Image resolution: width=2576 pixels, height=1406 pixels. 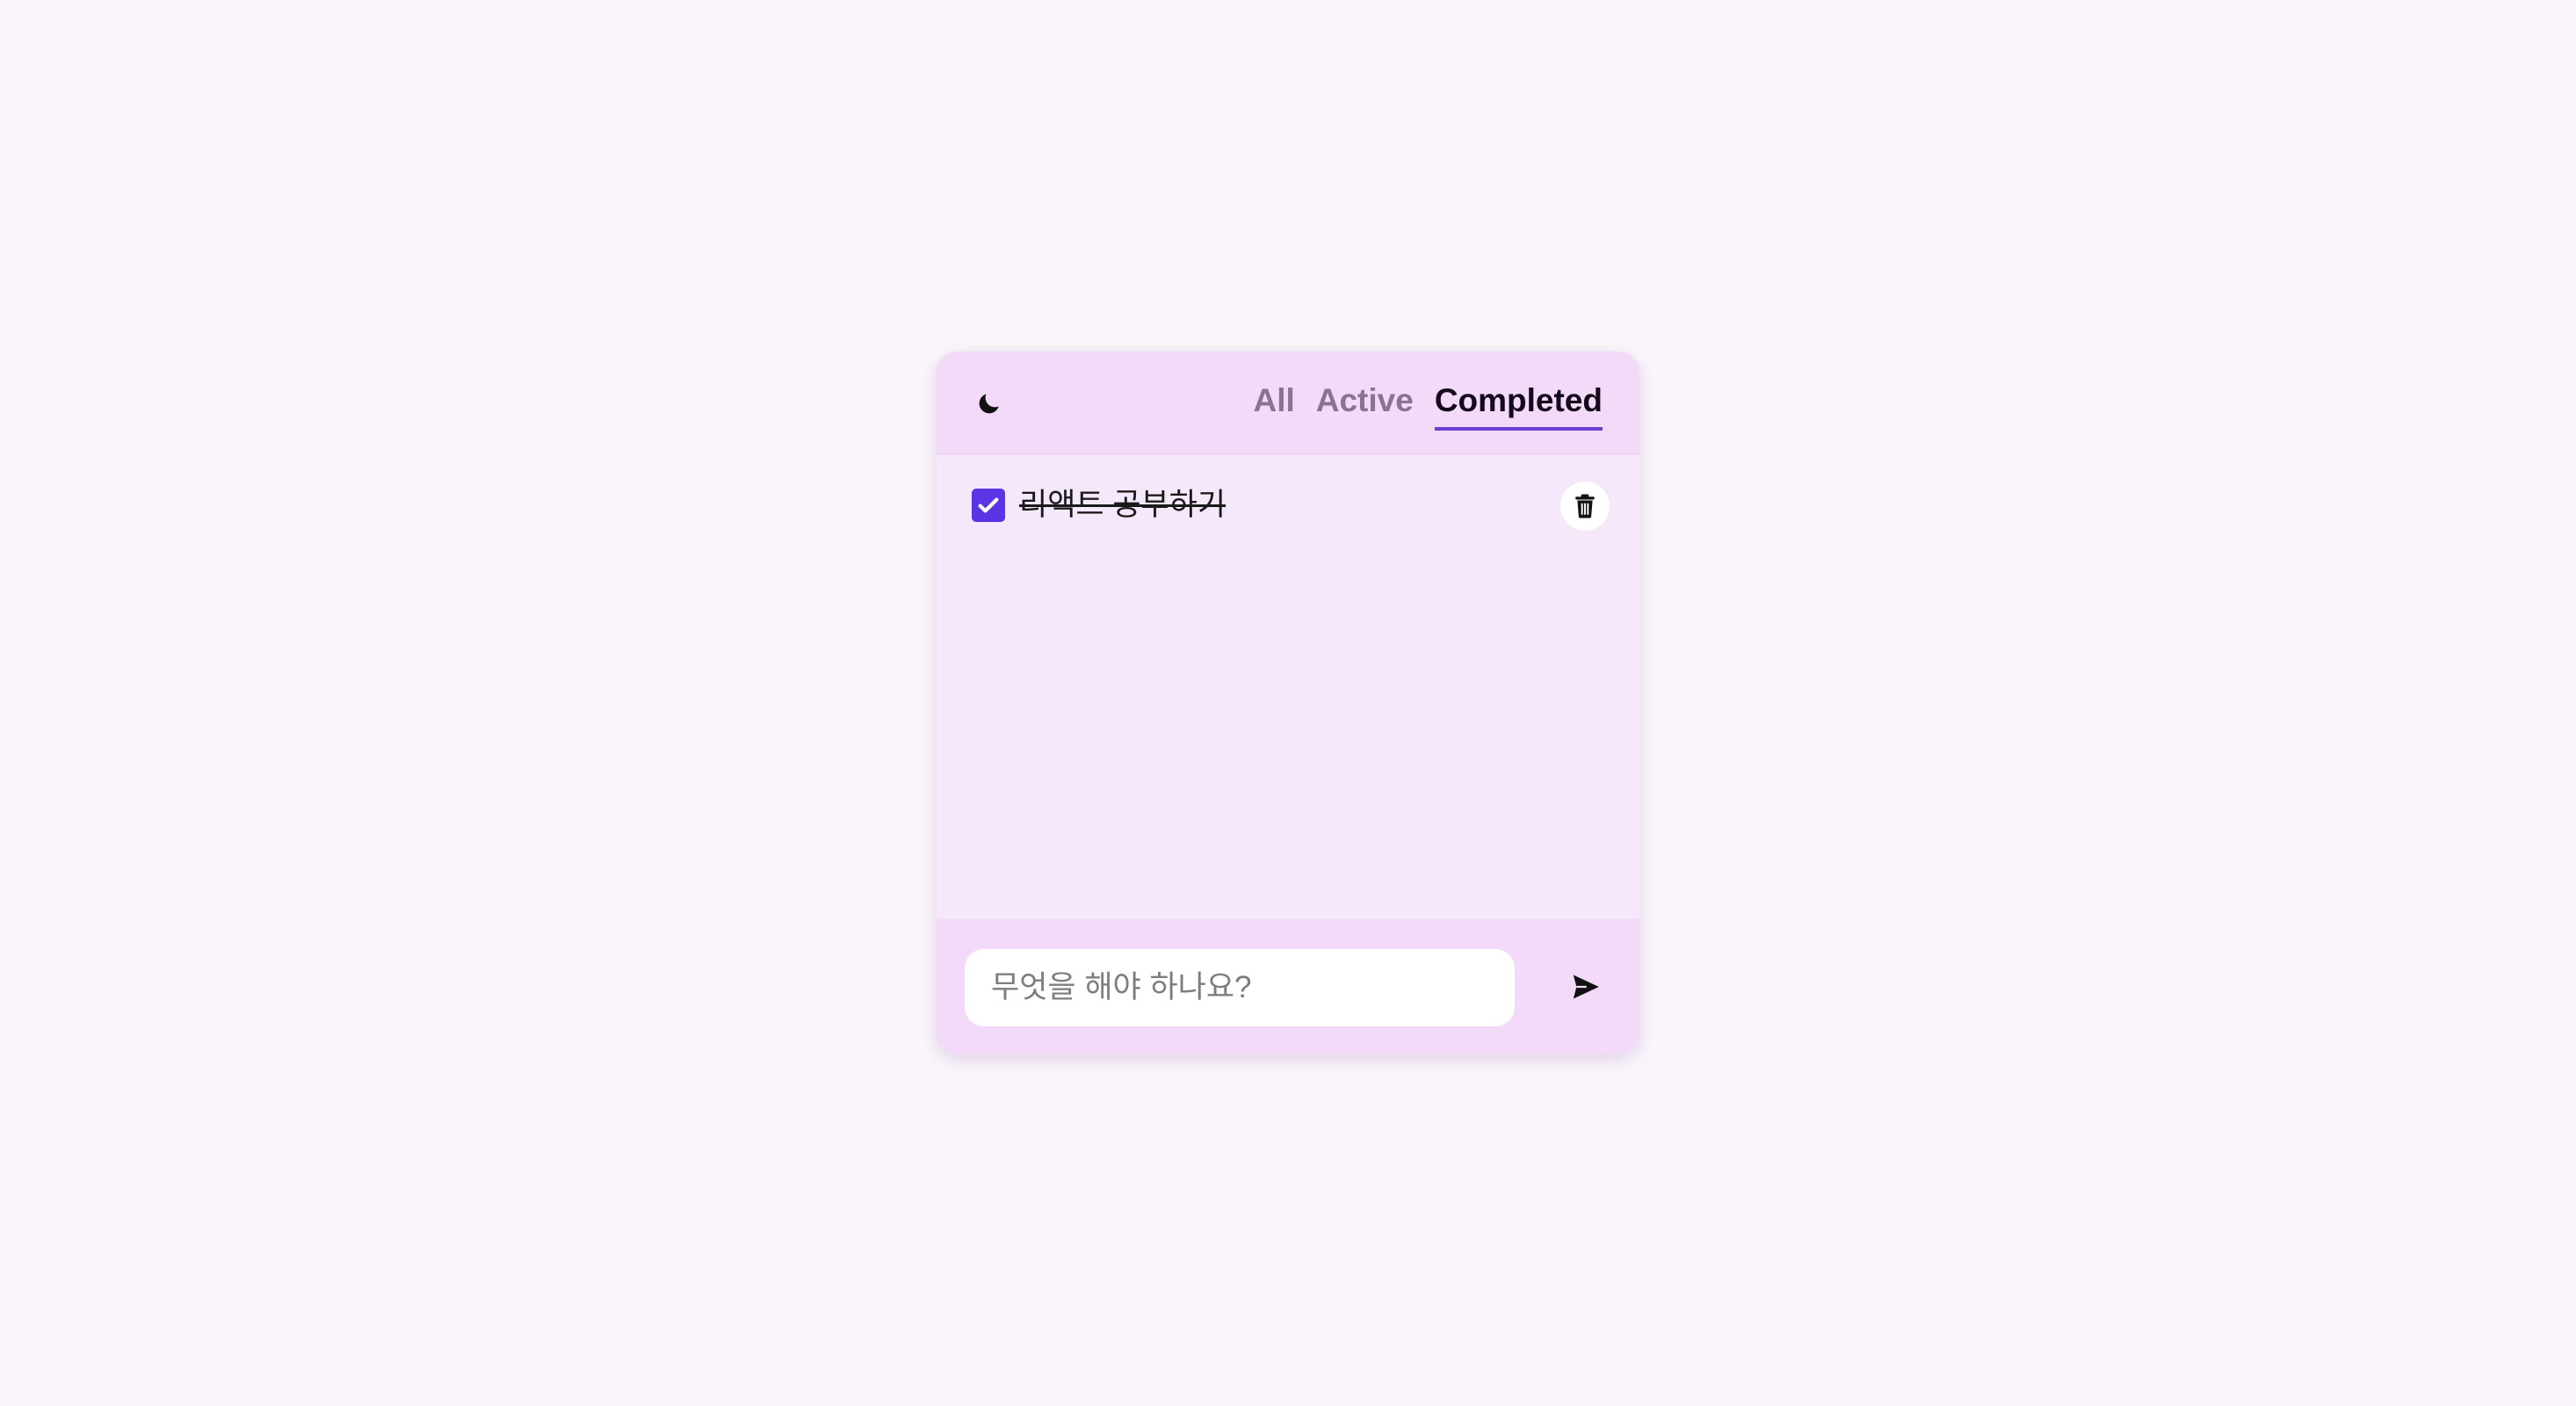 I want to click on theme-toggle-button, so click(x=989, y=403).